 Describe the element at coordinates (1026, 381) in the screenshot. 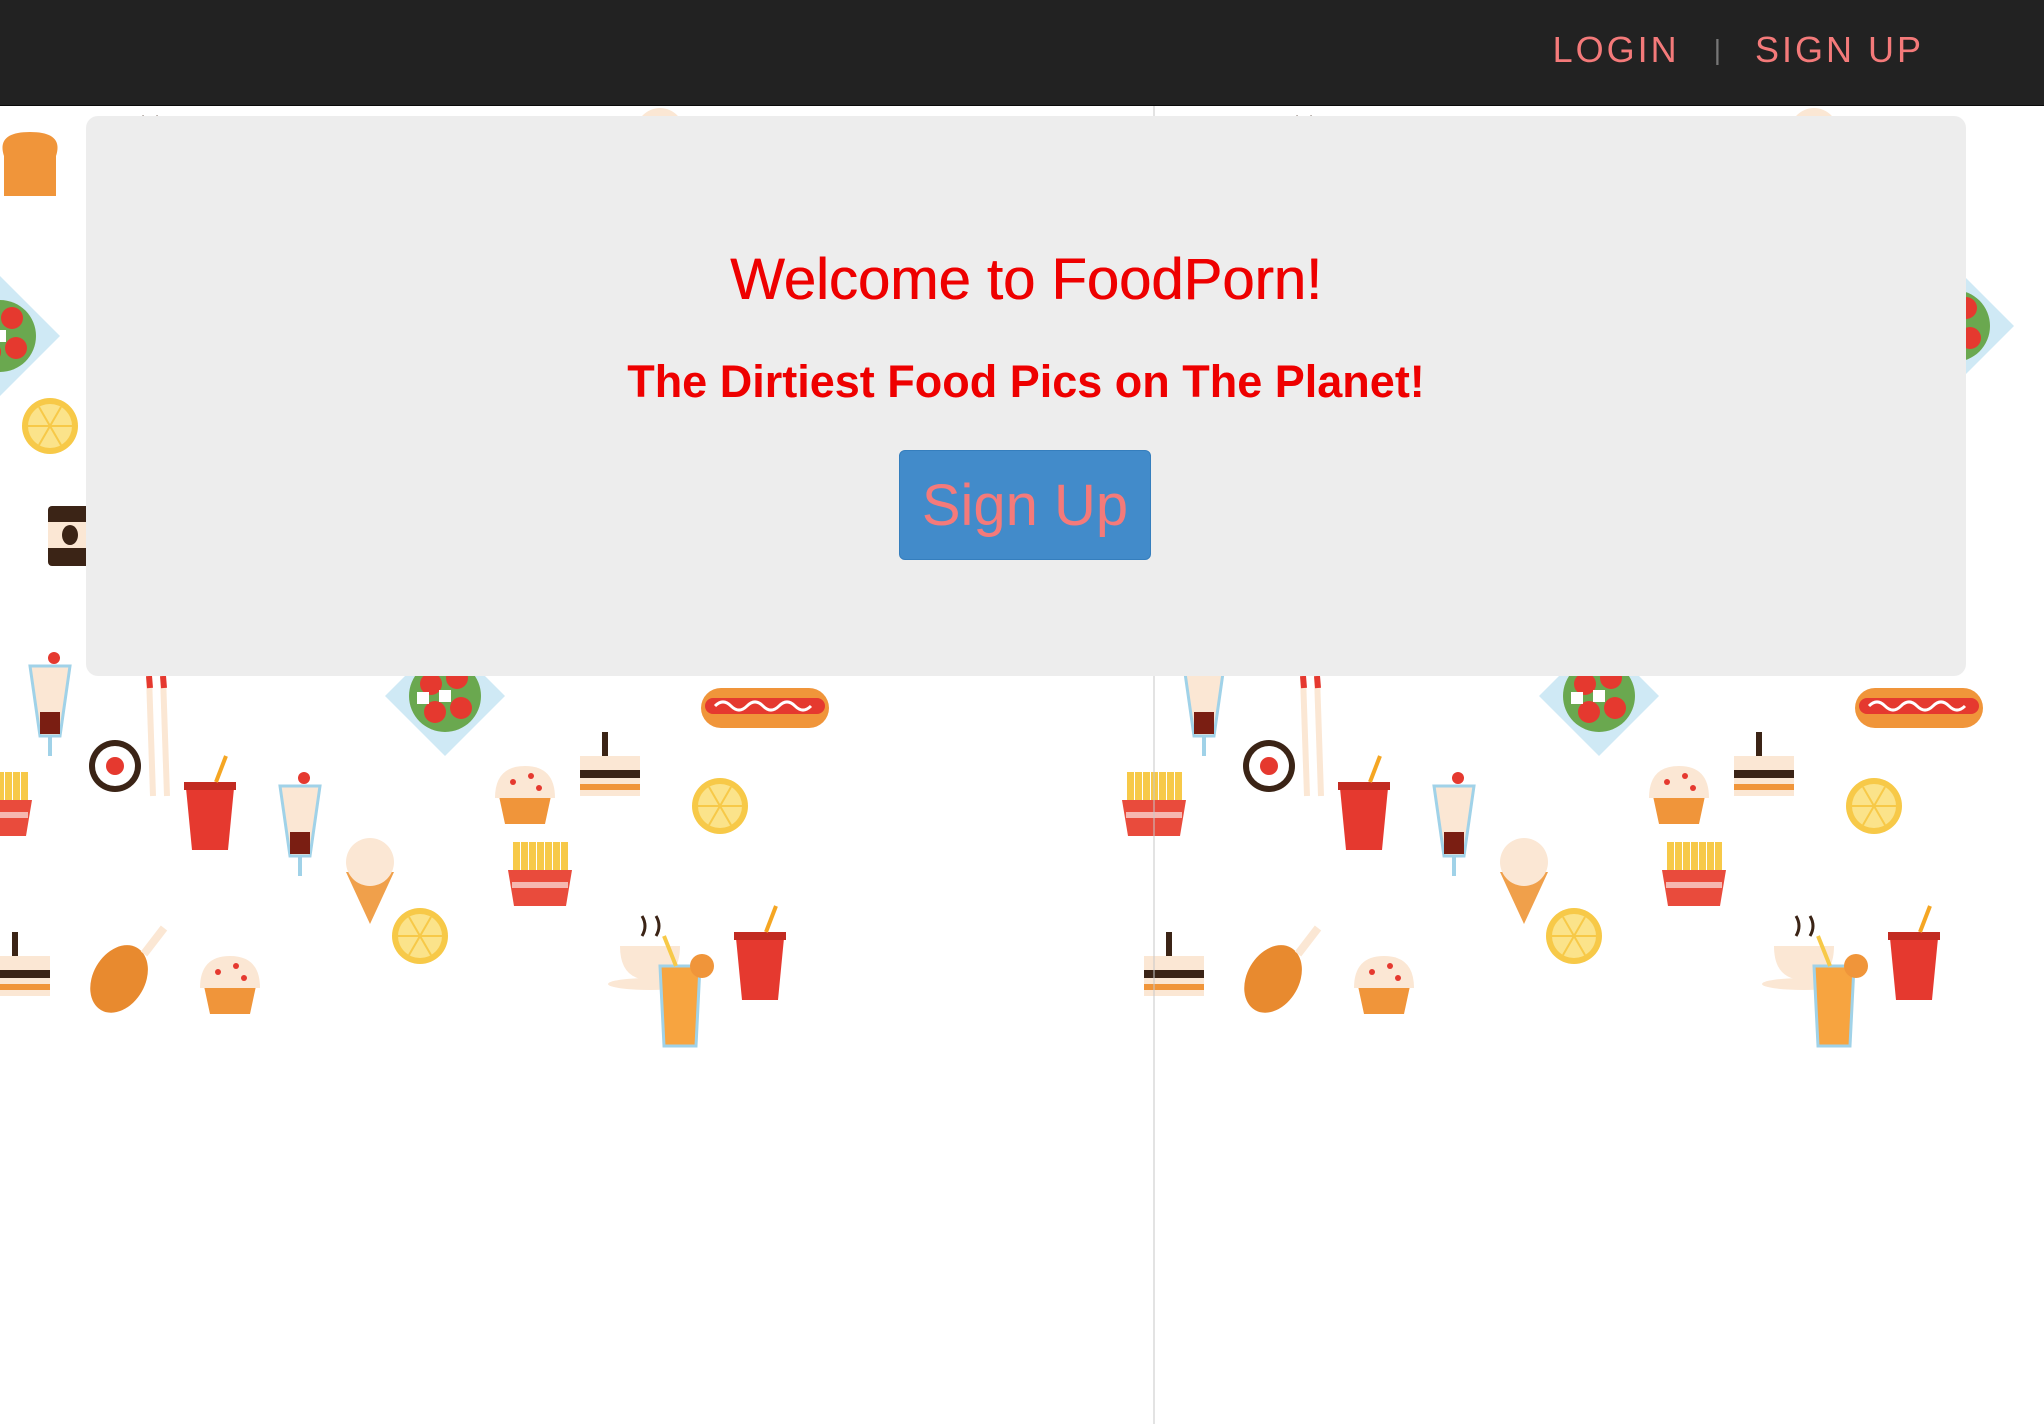

I see `hero-subtitle: The Dirtiest Food Pics on The Planet!` at that location.